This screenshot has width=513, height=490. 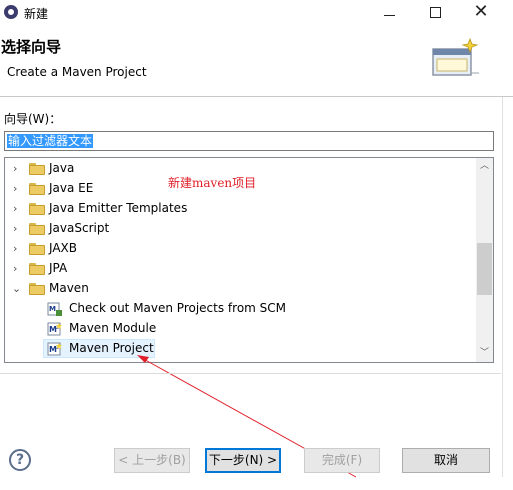 I want to click on tree-item-jpa: › JPA, so click(x=240, y=269).